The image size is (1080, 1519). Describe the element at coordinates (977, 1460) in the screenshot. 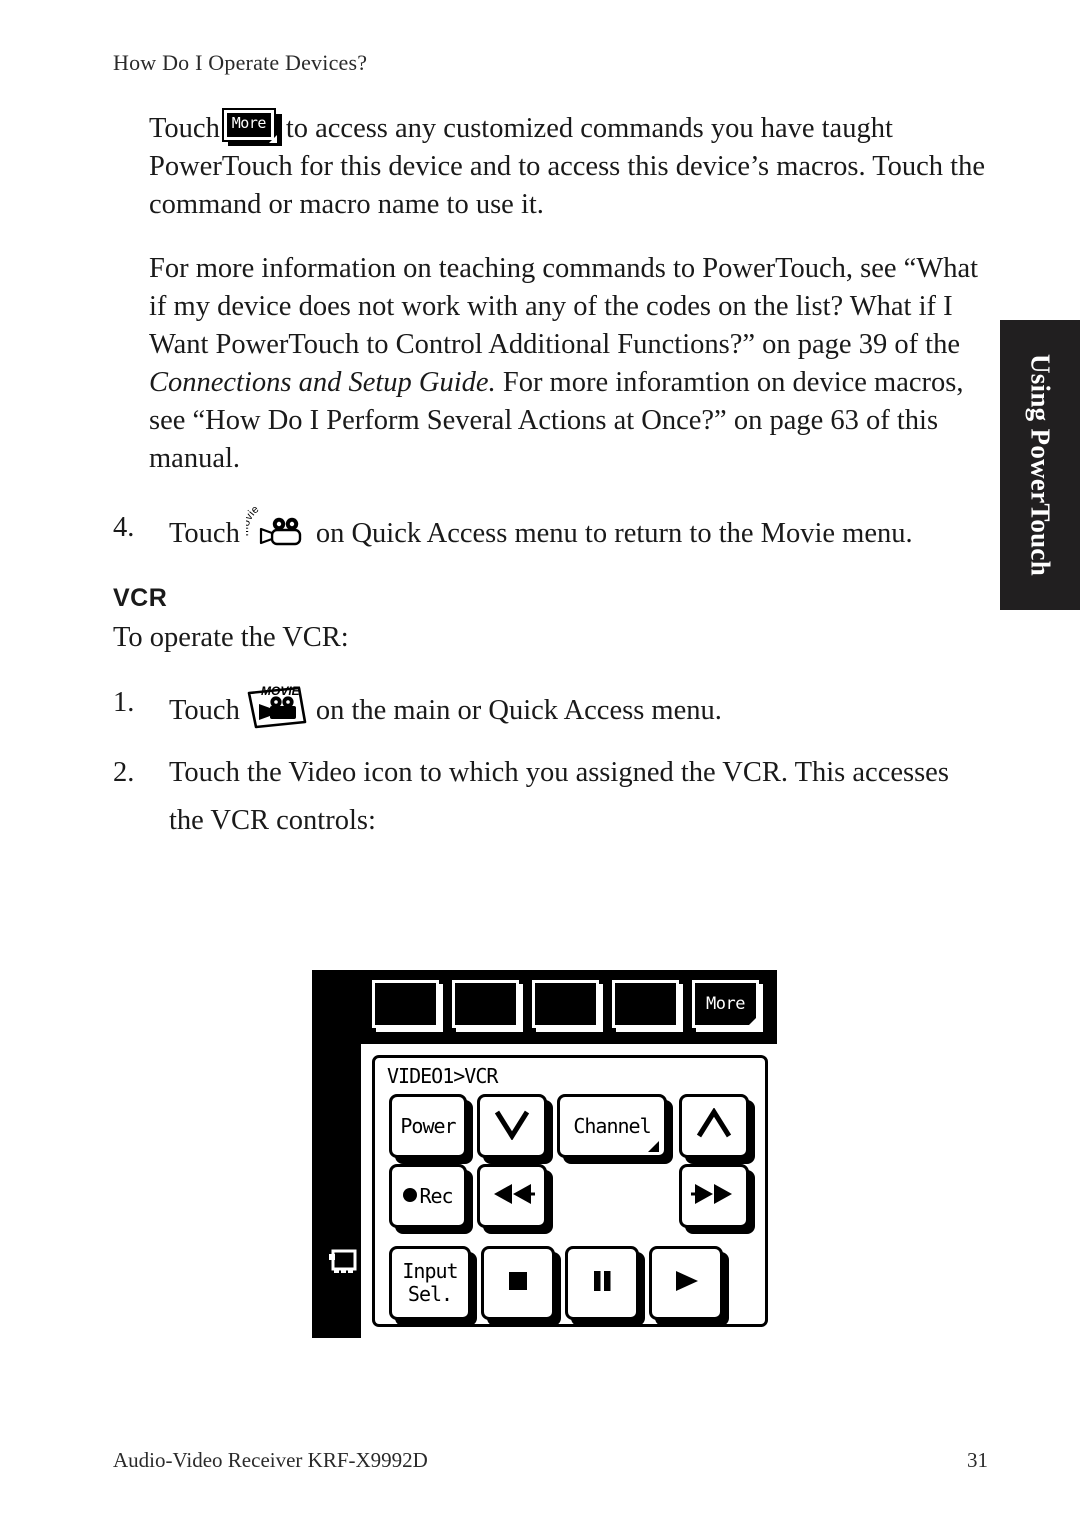

I see `footer-page-number: 31` at that location.